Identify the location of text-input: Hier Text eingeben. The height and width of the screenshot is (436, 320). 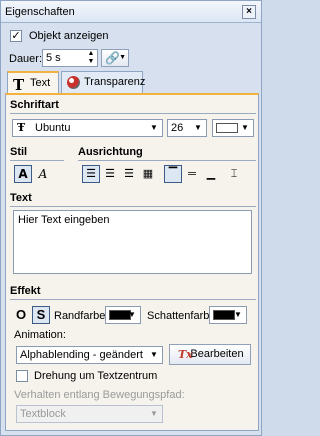
(132, 242).